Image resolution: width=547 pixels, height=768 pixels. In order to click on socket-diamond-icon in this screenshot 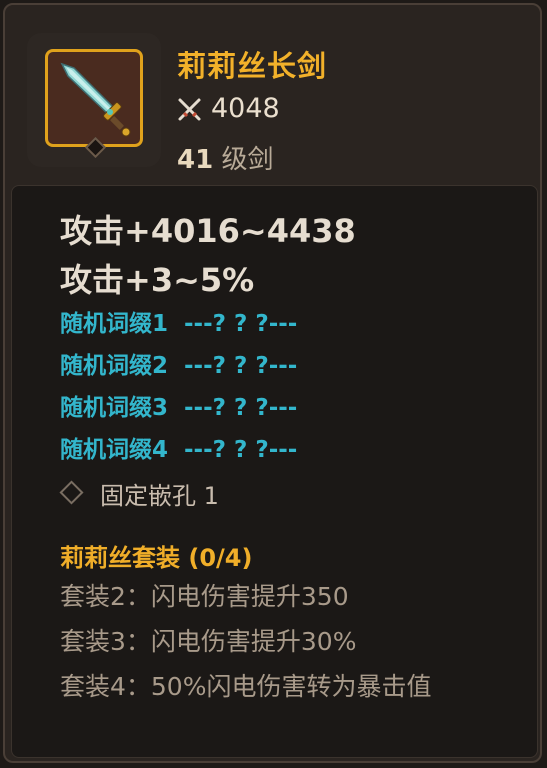, I will do `click(71, 492)`.